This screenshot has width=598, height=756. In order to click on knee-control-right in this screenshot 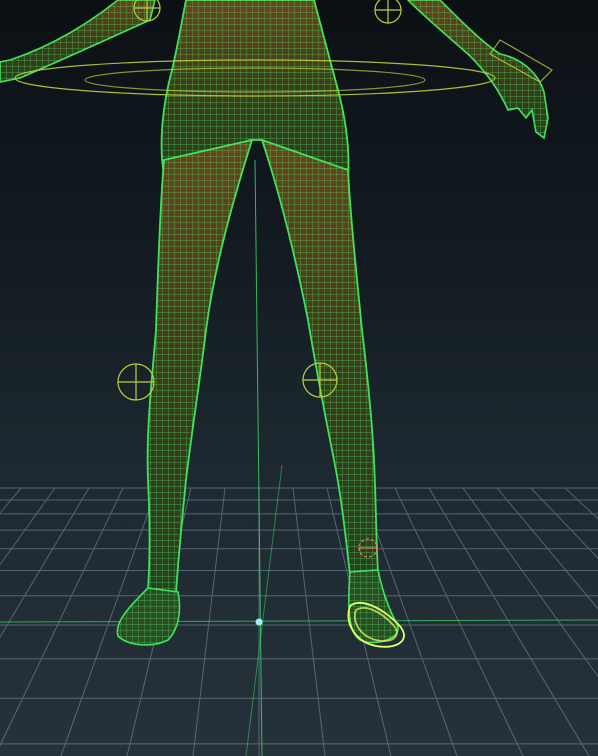, I will do `click(320, 380)`.